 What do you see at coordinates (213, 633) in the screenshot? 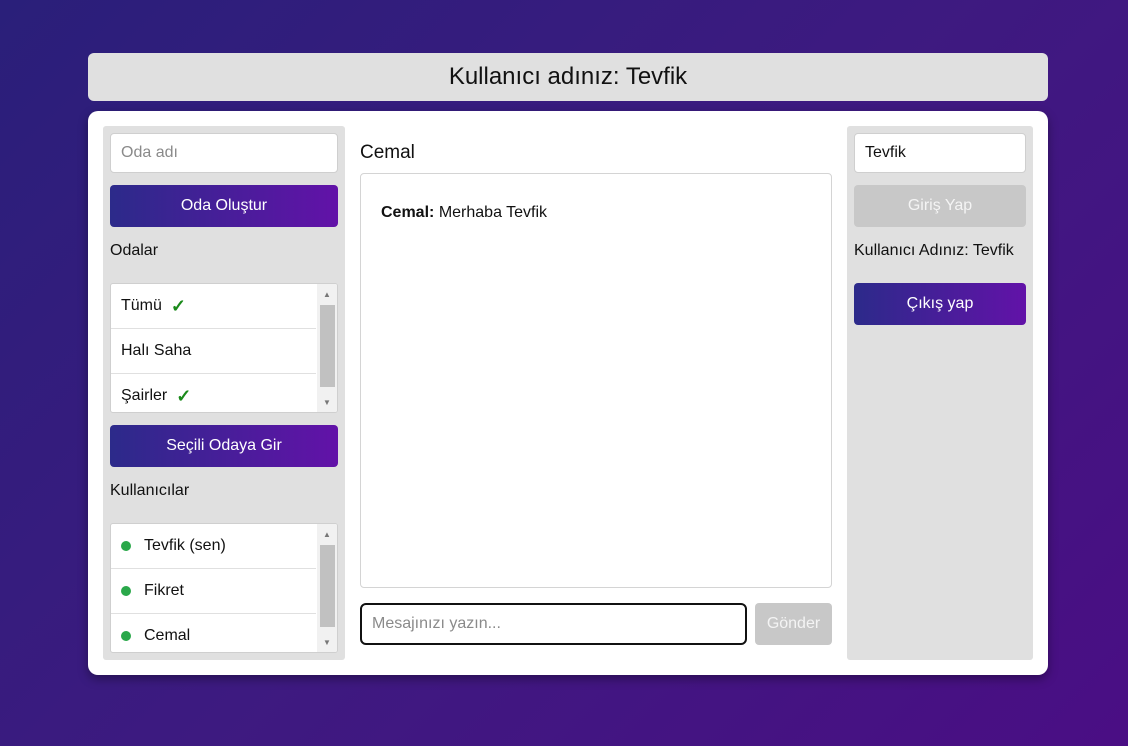
I see `user-item: Cemal` at bounding box center [213, 633].